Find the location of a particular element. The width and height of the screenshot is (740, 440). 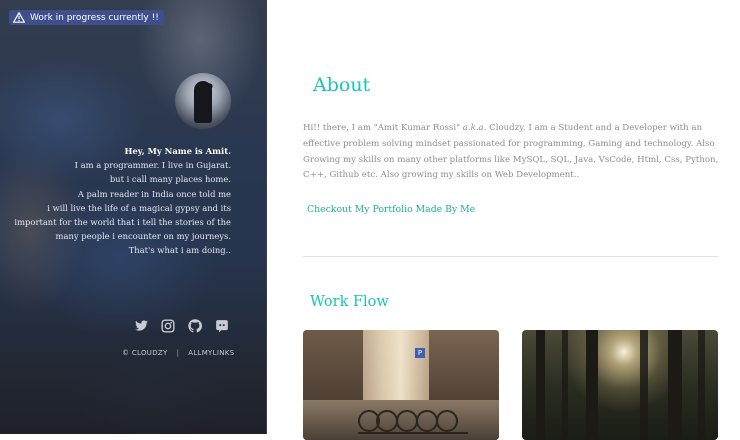

about-text-part: Hi!! there, I am "Amit Kumar Rossi" is located at coordinates (383, 128).